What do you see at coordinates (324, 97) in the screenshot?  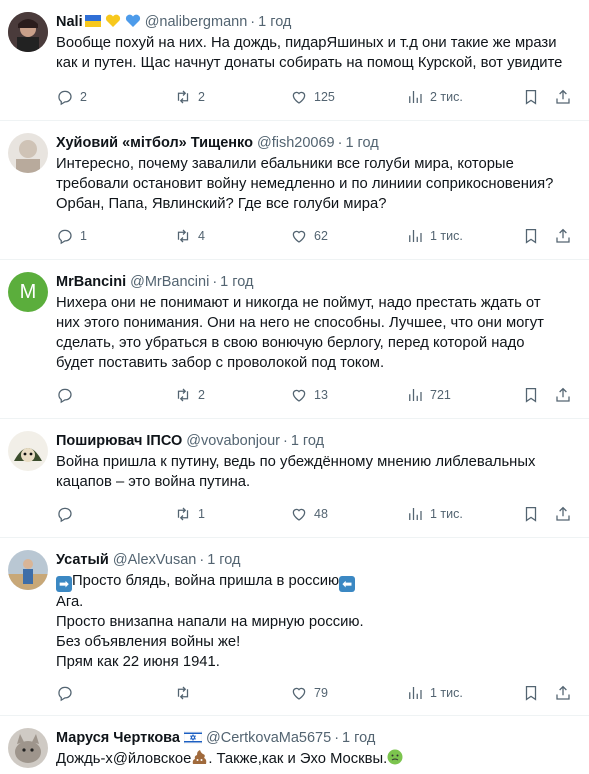 I see `like-count: 125` at bounding box center [324, 97].